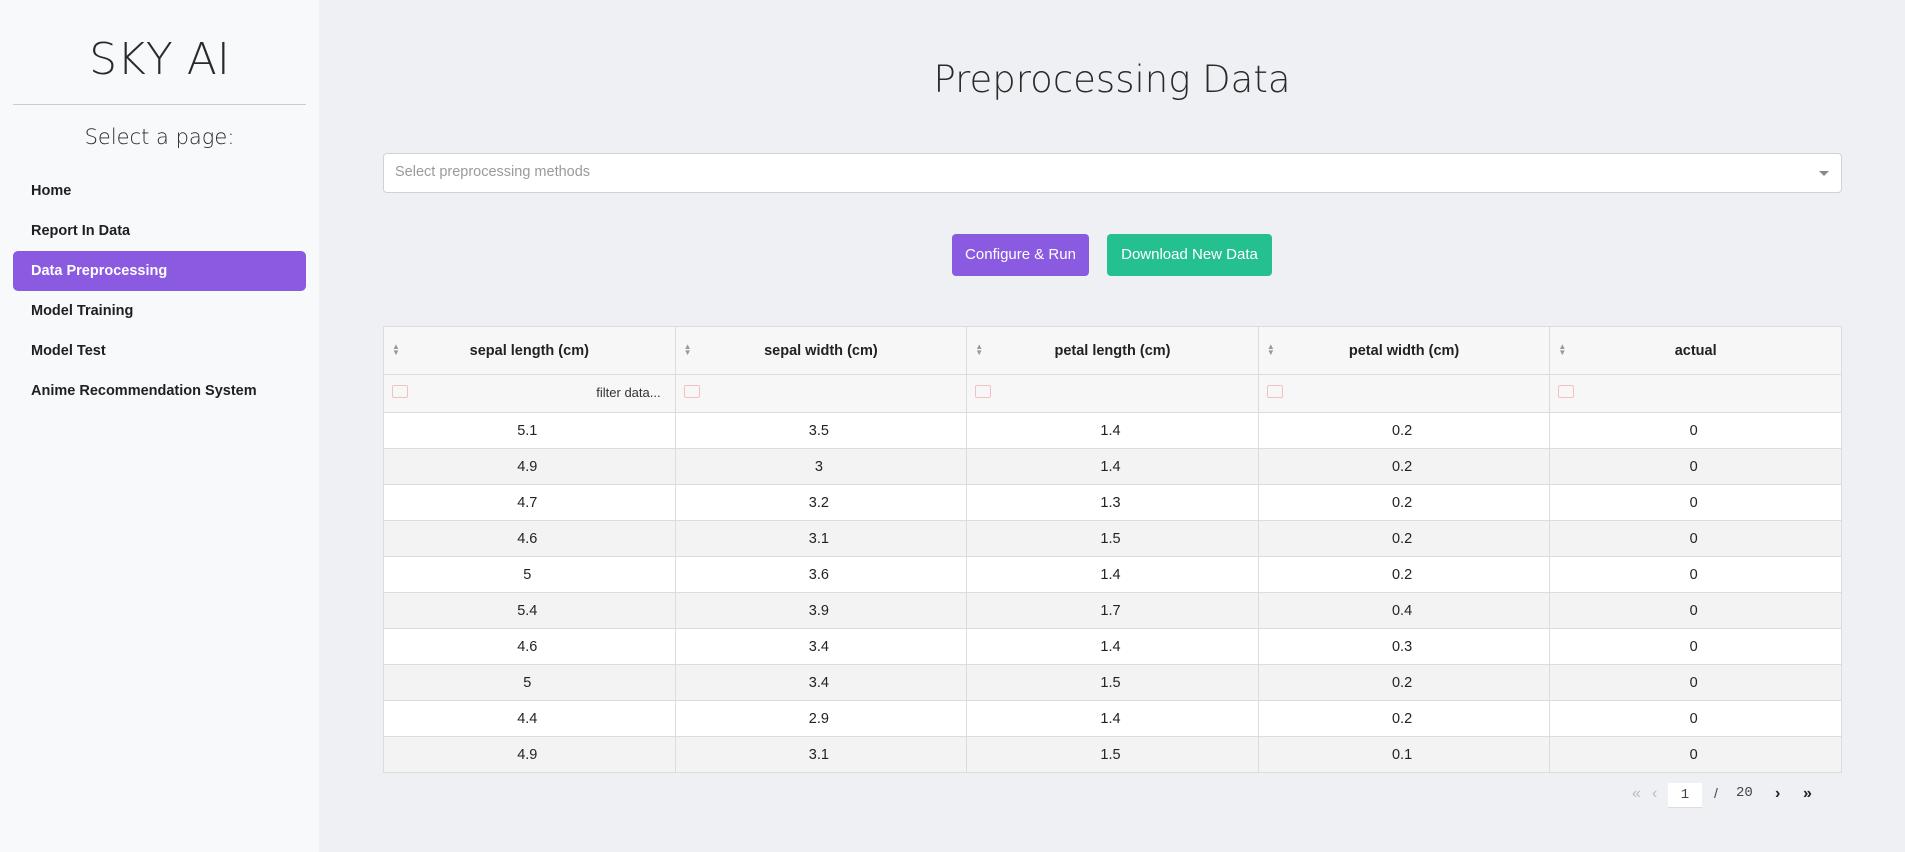  Describe the element at coordinates (159, 271) in the screenshot. I see `sidebar-item-data-preprocessing: Data Preprocessing` at that location.